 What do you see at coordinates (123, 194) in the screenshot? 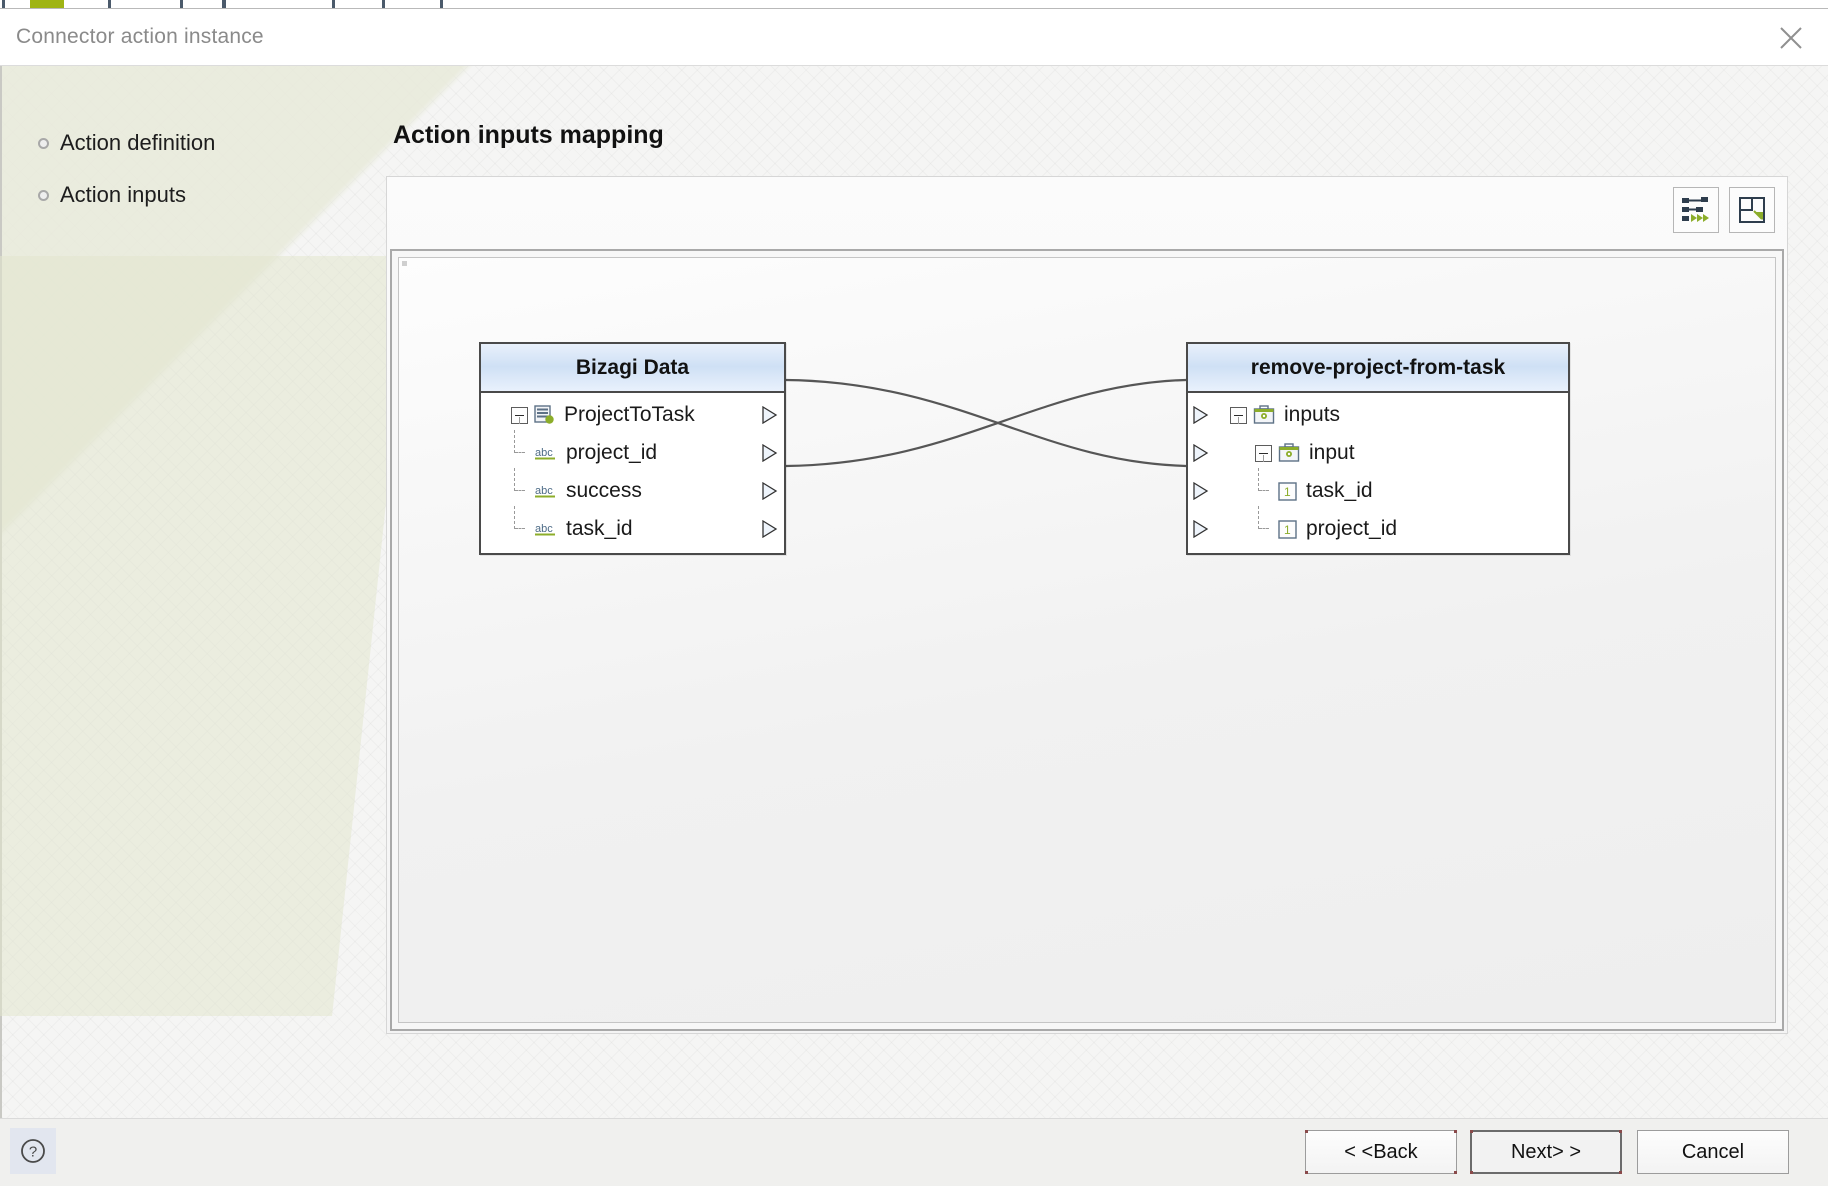
I see `sidebar-item-label: Action inputs` at bounding box center [123, 194].